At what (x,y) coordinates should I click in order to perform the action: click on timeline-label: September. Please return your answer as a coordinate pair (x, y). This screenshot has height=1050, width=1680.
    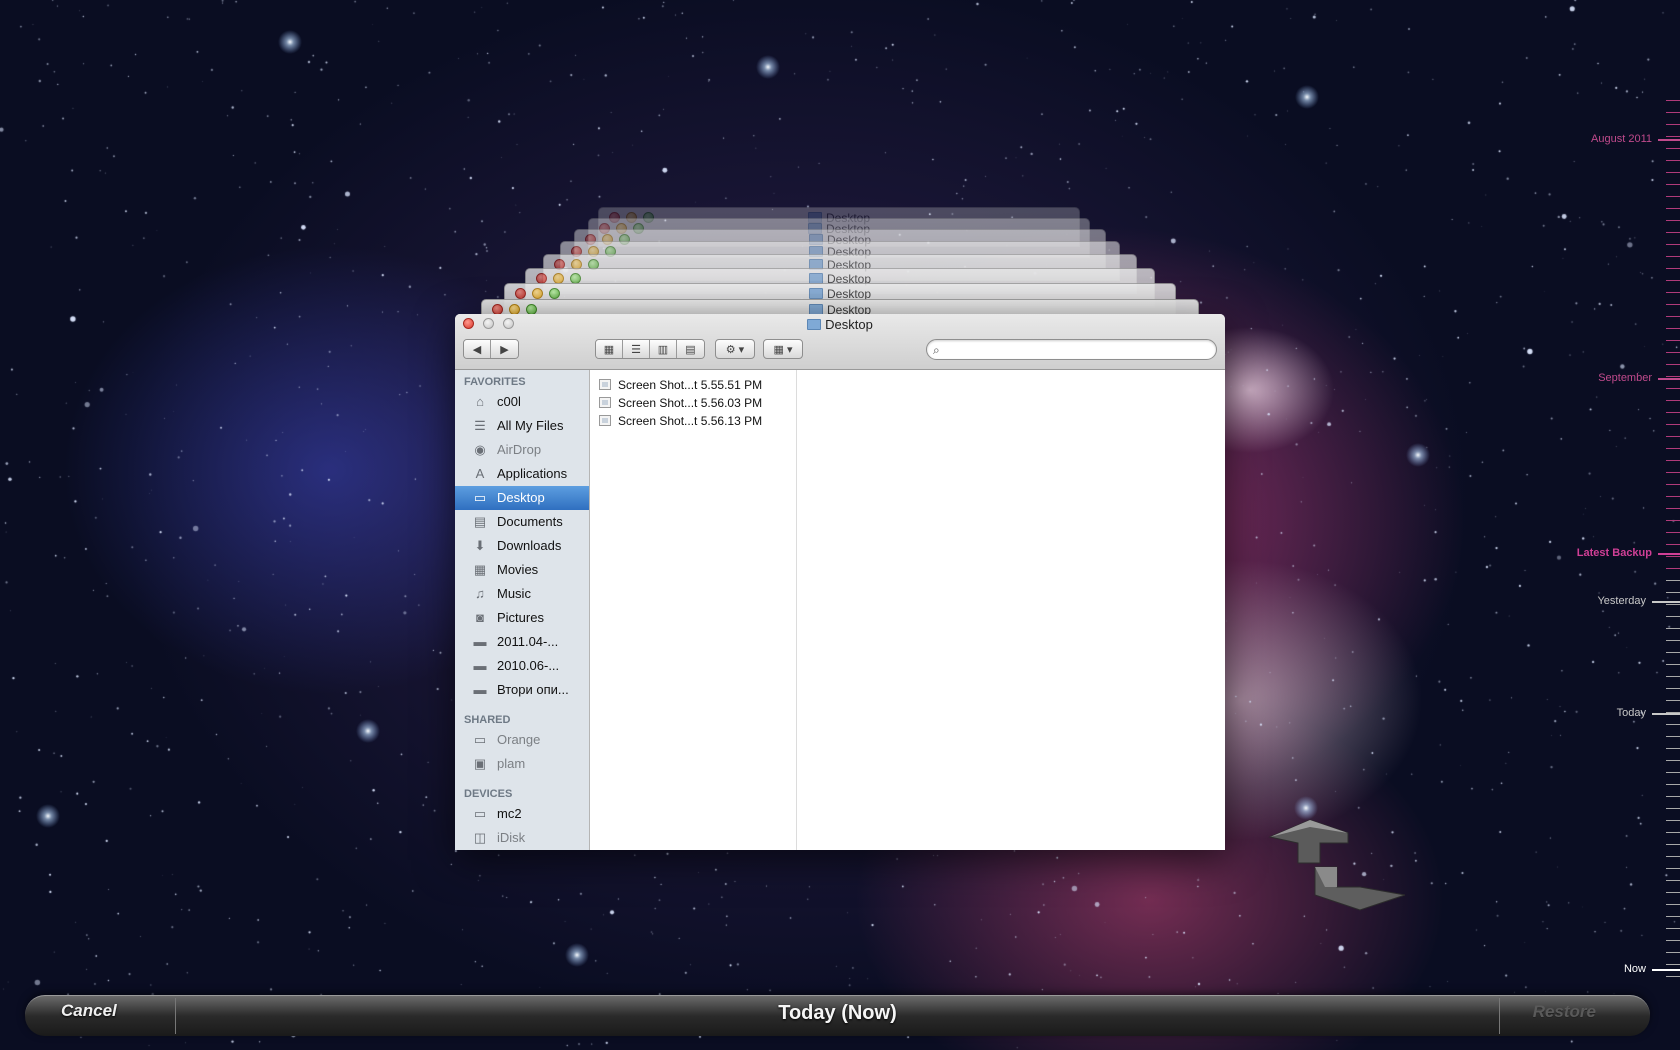
    Looking at the image, I should click on (1625, 378).